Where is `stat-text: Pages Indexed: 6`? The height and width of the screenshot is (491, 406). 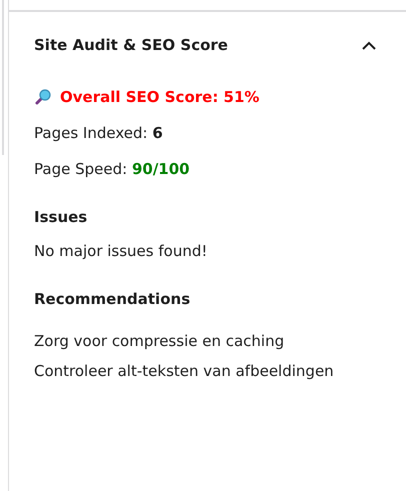 stat-text: Pages Indexed: 6 is located at coordinates (99, 133).